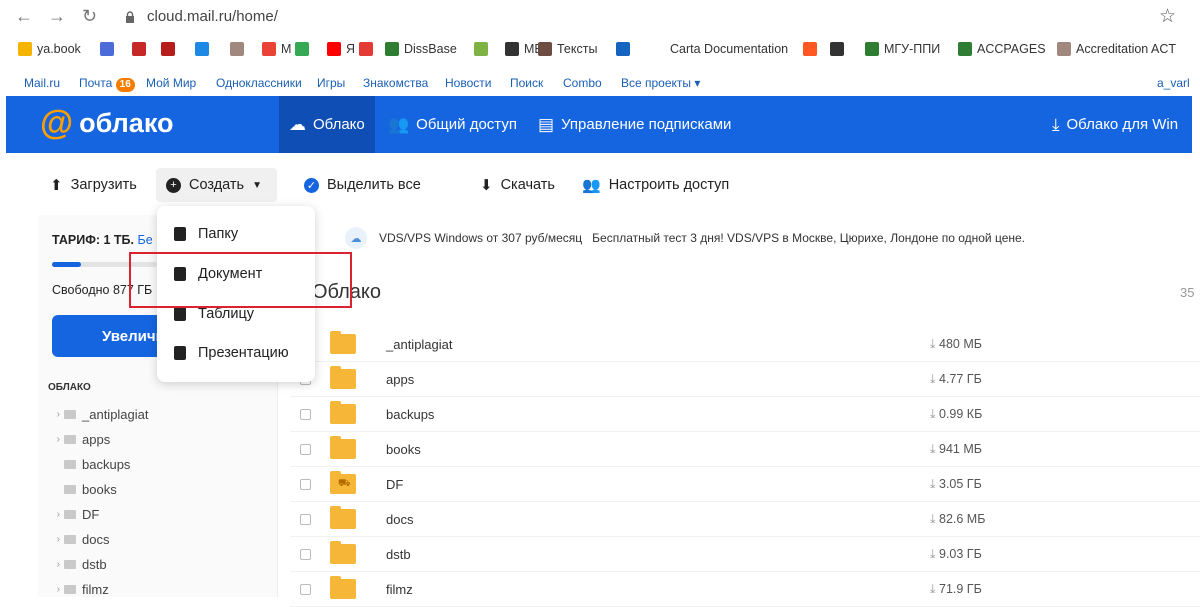  I want to click on file-name: DF, so click(394, 484).